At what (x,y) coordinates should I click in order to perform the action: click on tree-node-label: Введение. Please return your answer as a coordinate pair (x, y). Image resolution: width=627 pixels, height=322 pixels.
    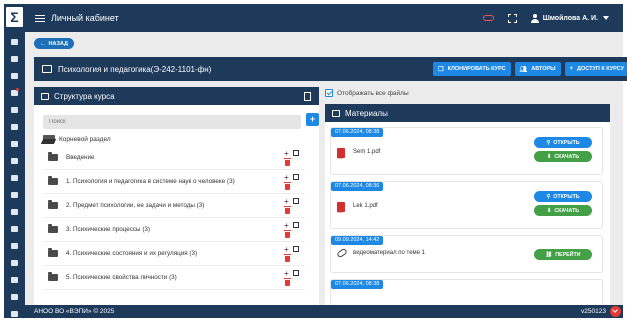
    Looking at the image, I should click on (80, 157).